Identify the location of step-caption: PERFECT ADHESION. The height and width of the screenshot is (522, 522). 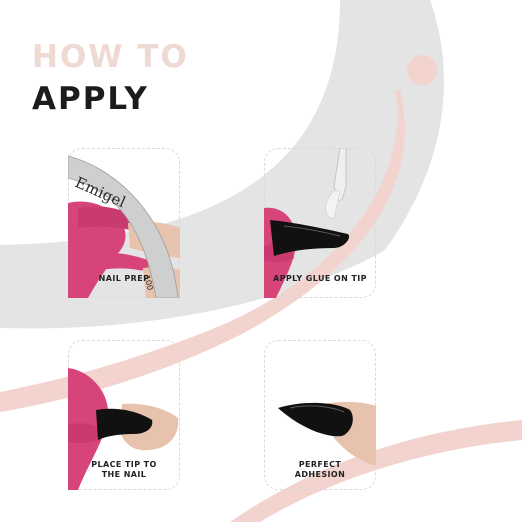
(320, 470).